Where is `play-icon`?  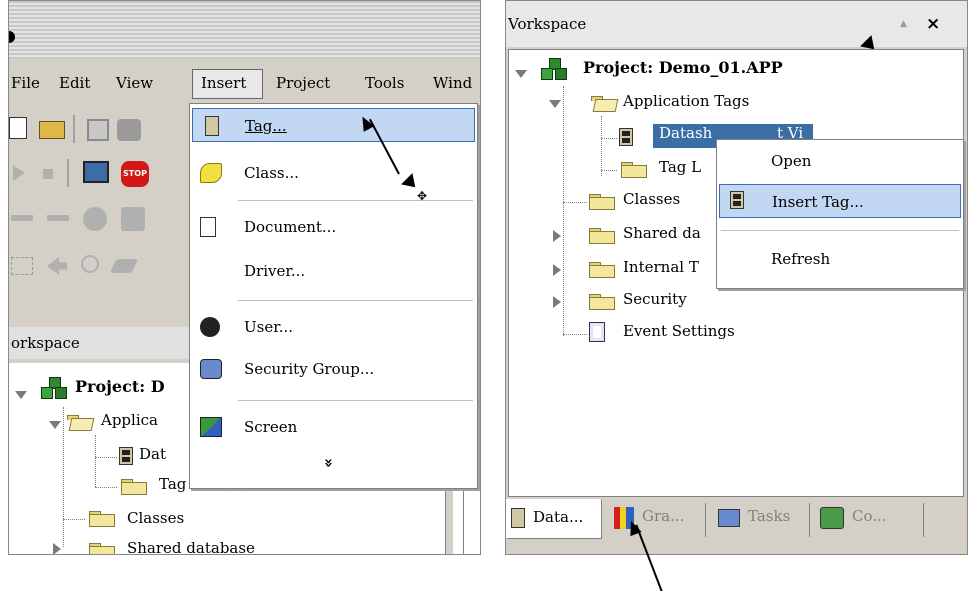 play-icon is located at coordinates (19, 173).